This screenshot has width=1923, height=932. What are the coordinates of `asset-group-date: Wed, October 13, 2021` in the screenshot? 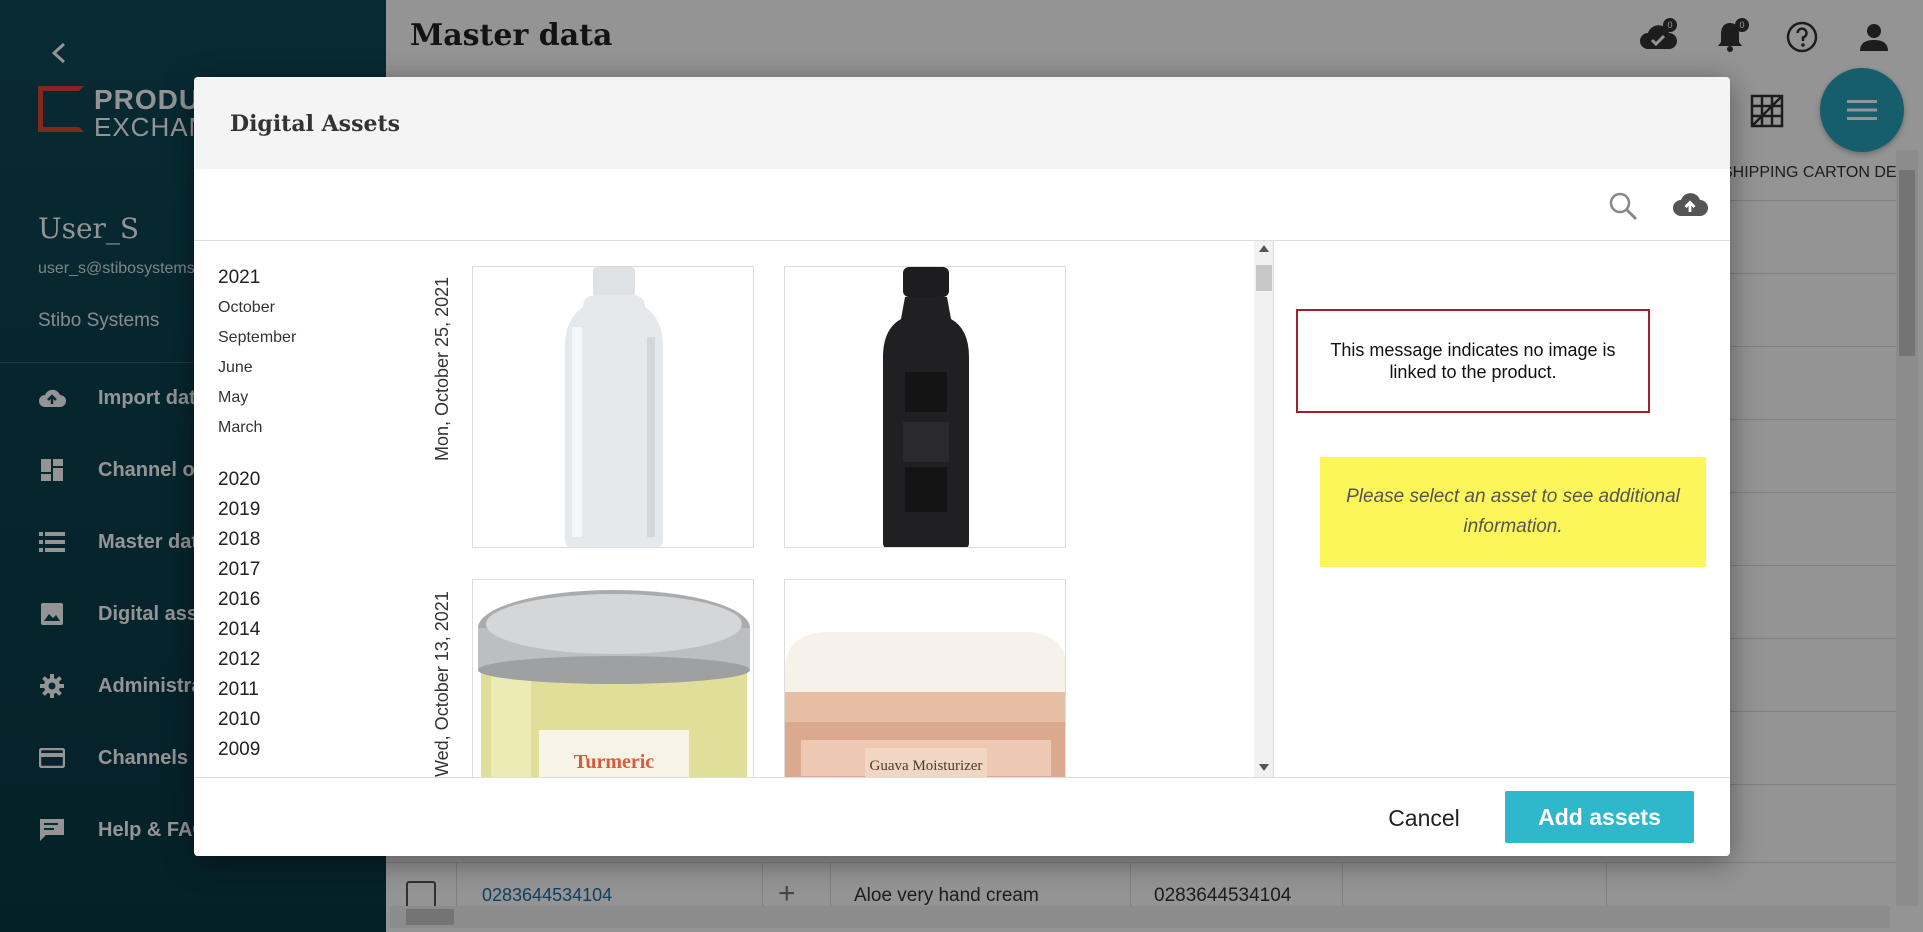 It's located at (442, 684).